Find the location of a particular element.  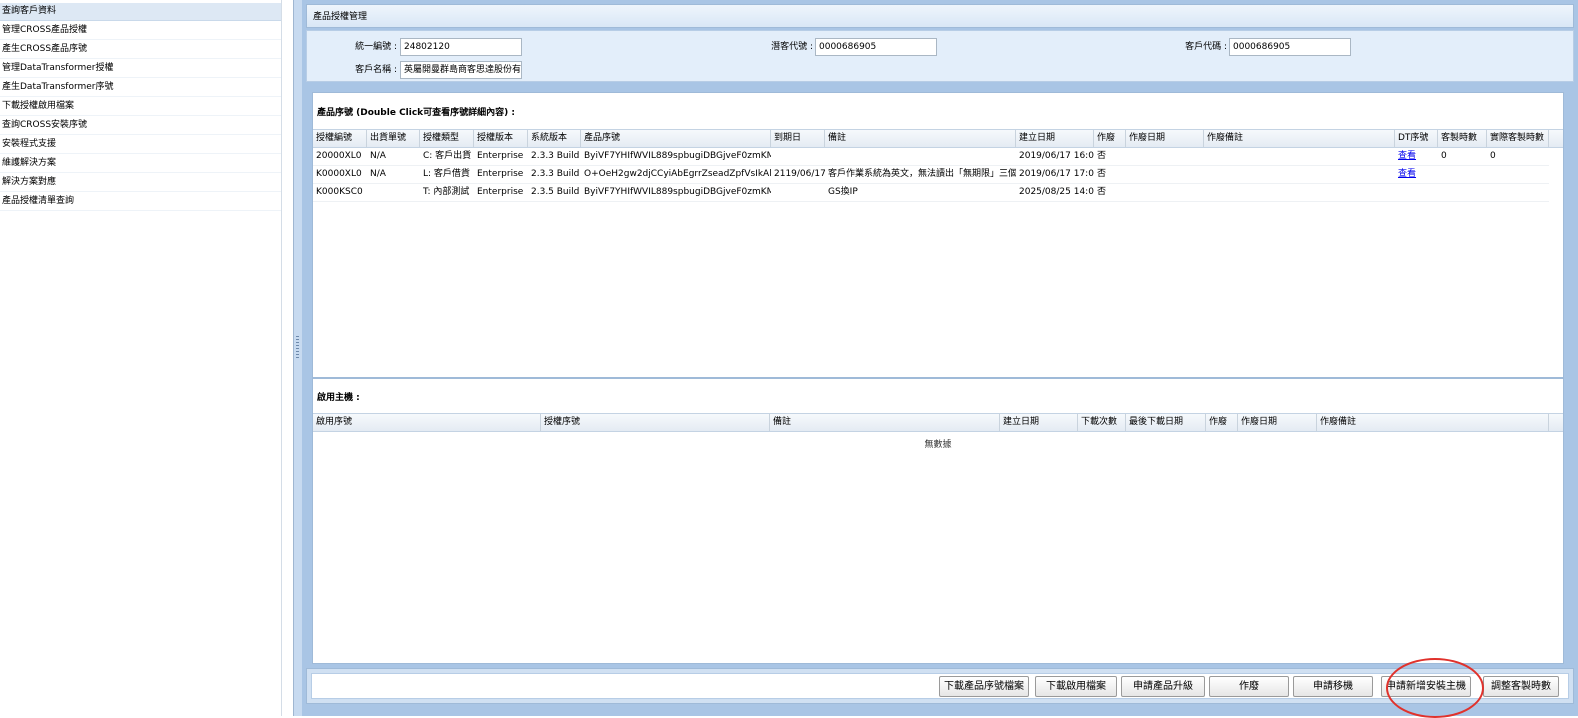

serial-col-header: 建立日期 is located at coordinates (1055, 138).